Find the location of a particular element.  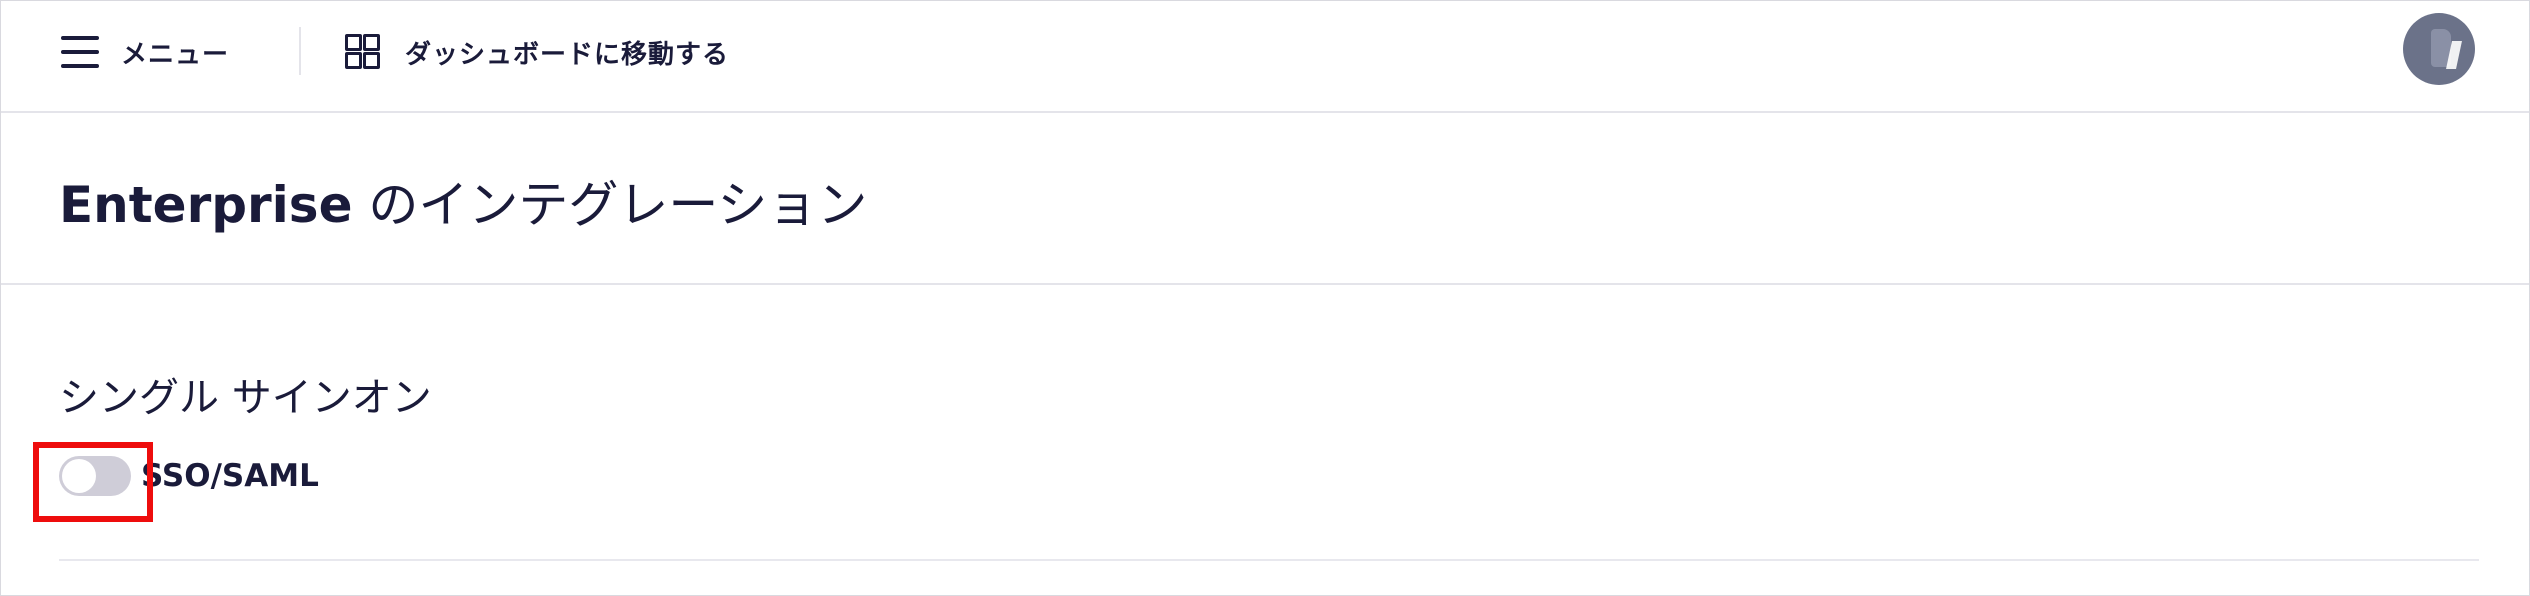

menu-button: メニュー is located at coordinates (145, 52).